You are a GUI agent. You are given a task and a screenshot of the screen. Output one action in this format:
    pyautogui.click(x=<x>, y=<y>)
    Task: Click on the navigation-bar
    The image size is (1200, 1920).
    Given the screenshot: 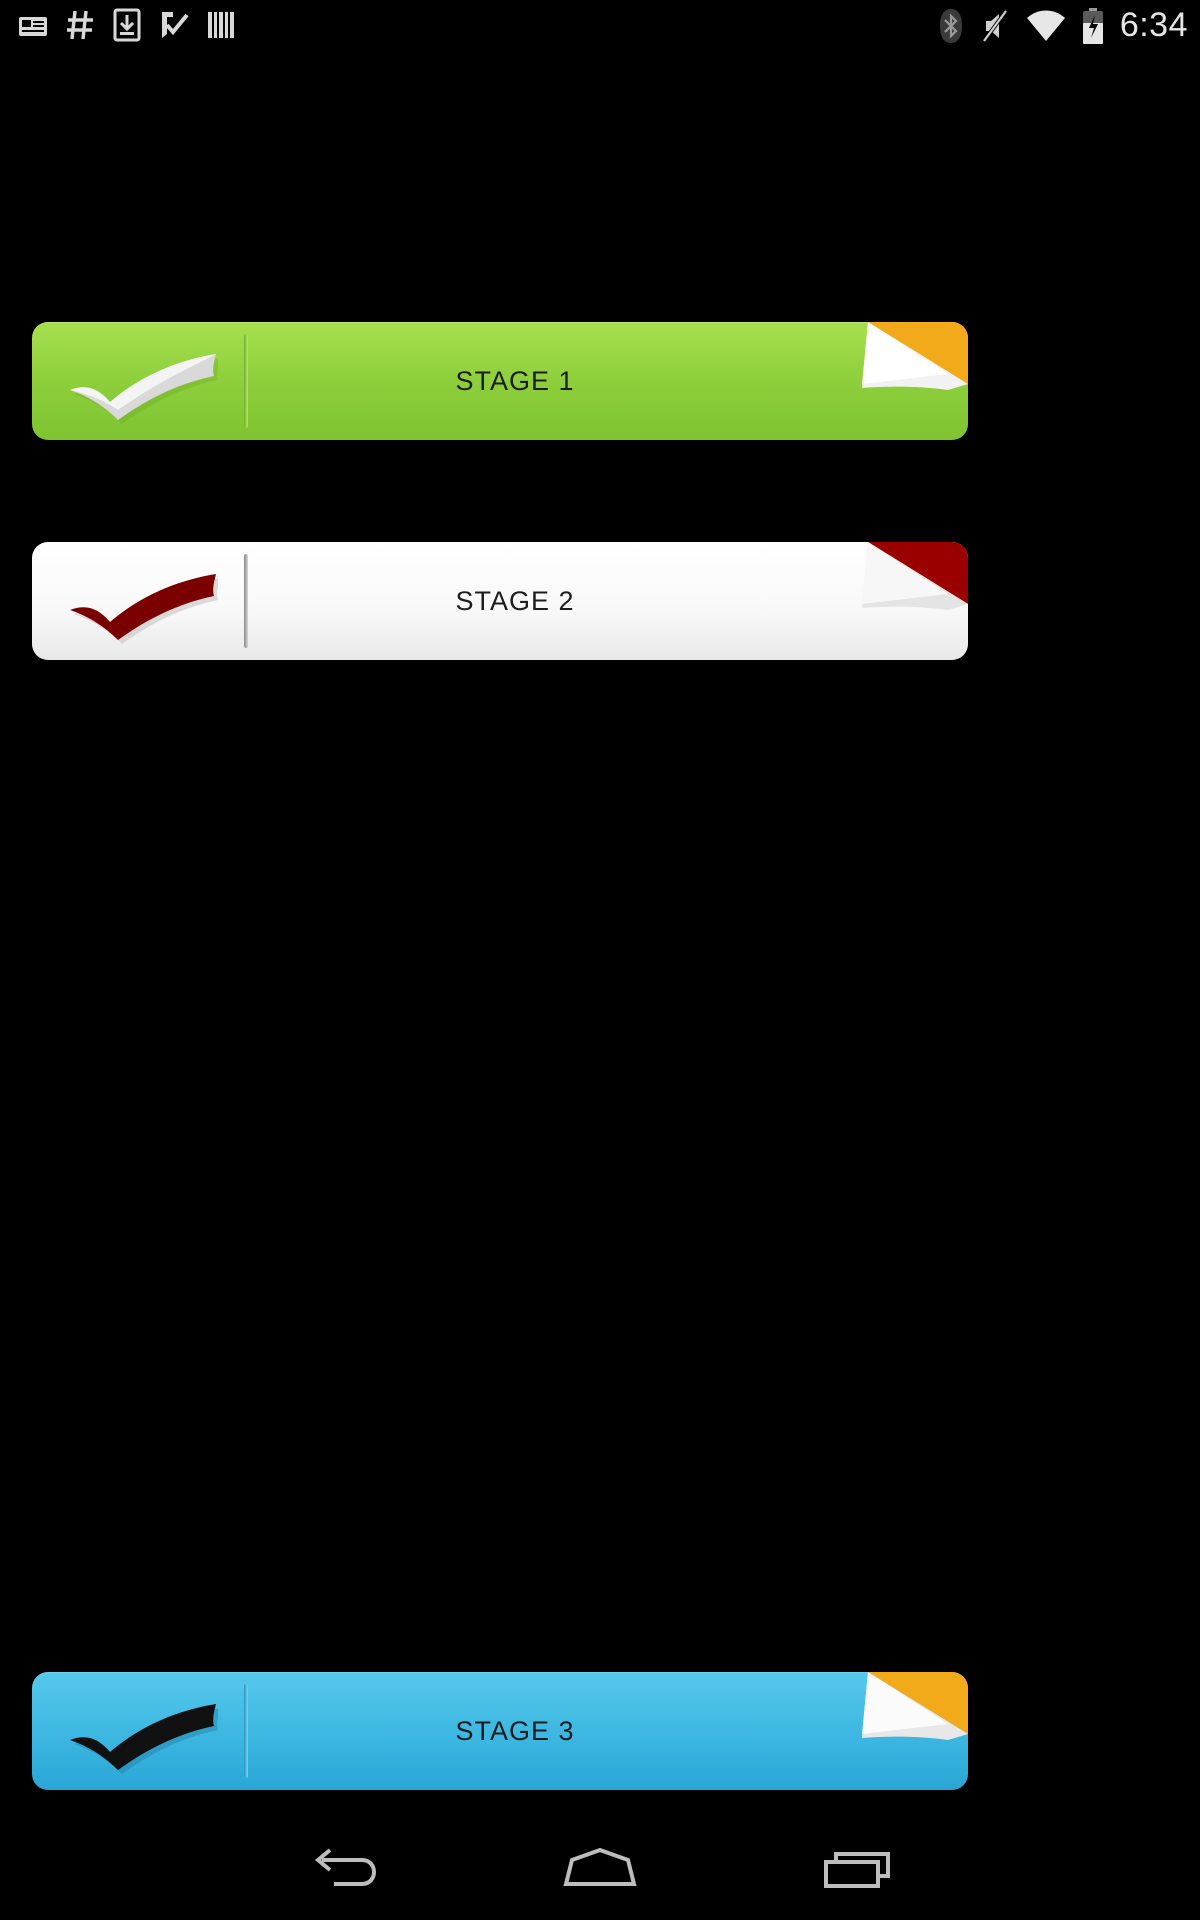 What is the action you would take?
    pyautogui.click(x=600, y=1875)
    